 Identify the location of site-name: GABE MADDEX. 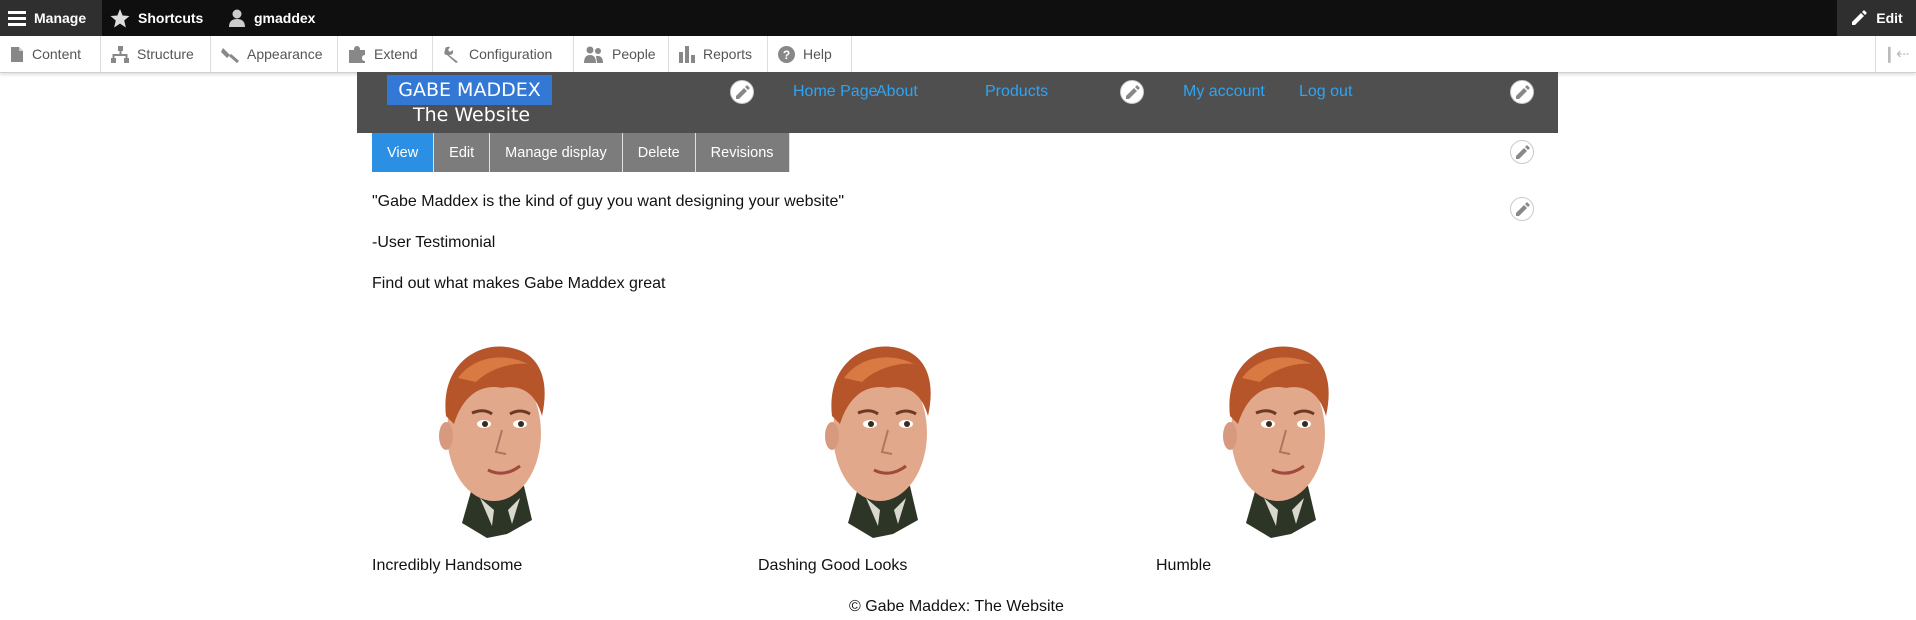
(469, 90).